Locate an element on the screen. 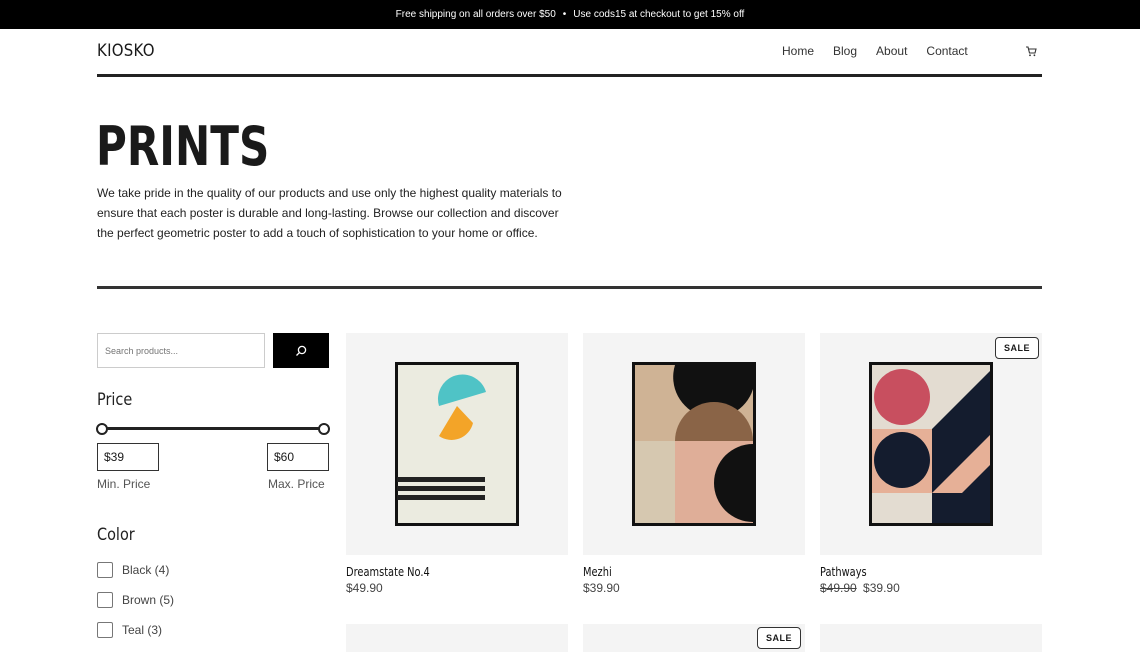 This screenshot has height=652, width=1140. min-price-input: $39 is located at coordinates (128, 457).